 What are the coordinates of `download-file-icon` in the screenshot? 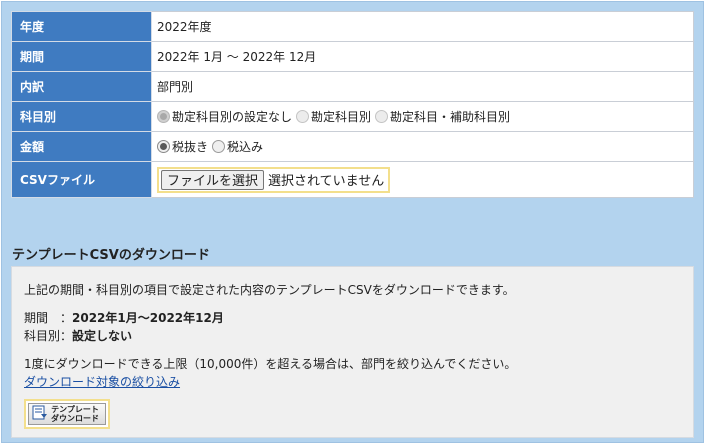 It's located at (40, 414).